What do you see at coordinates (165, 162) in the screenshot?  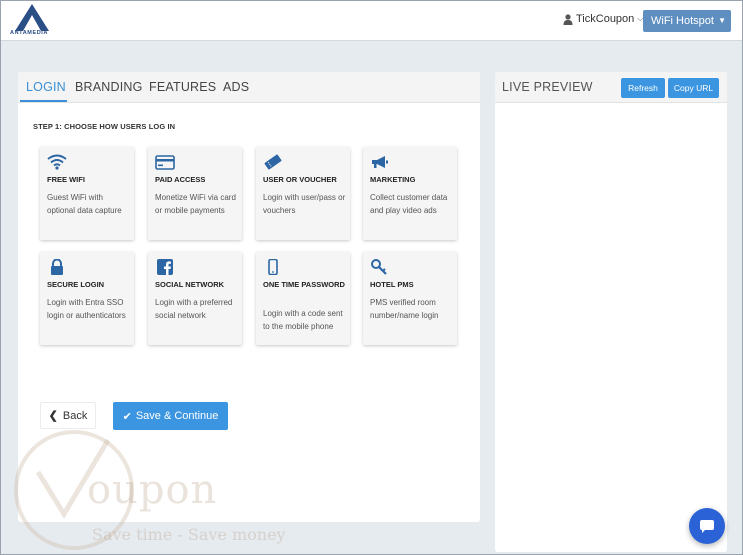 I see `credit-card-icon` at bounding box center [165, 162].